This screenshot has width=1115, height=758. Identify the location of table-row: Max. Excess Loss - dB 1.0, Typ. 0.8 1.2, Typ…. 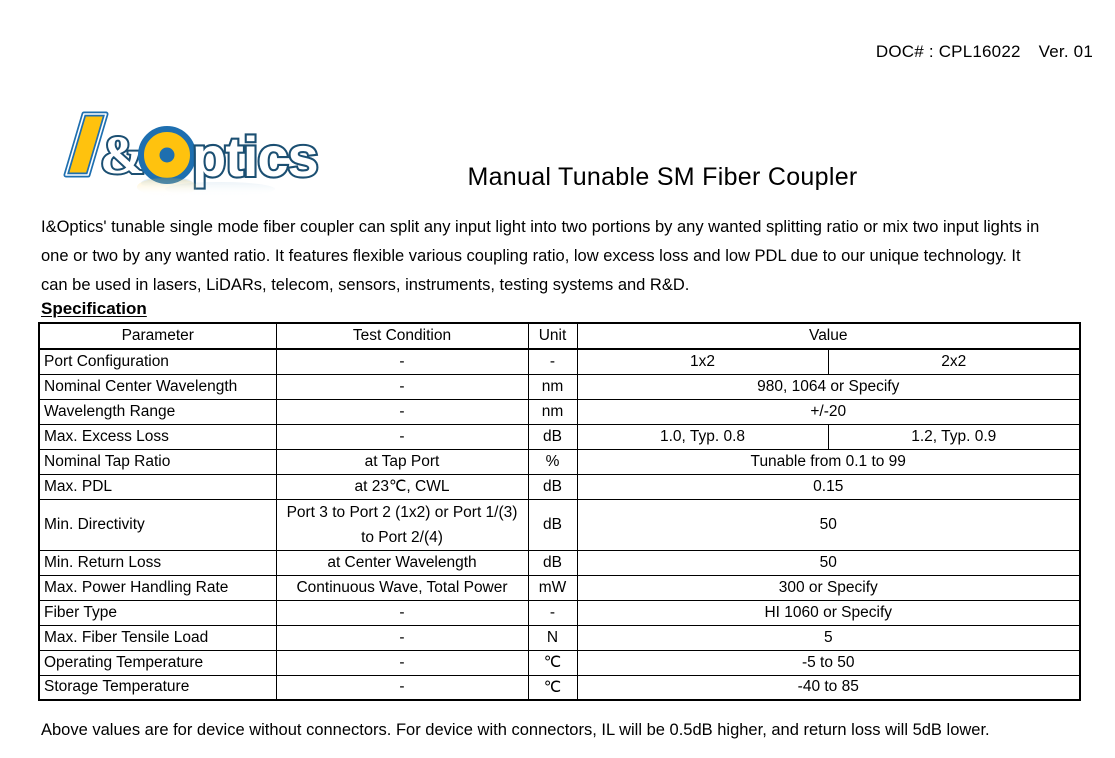
(559, 436).